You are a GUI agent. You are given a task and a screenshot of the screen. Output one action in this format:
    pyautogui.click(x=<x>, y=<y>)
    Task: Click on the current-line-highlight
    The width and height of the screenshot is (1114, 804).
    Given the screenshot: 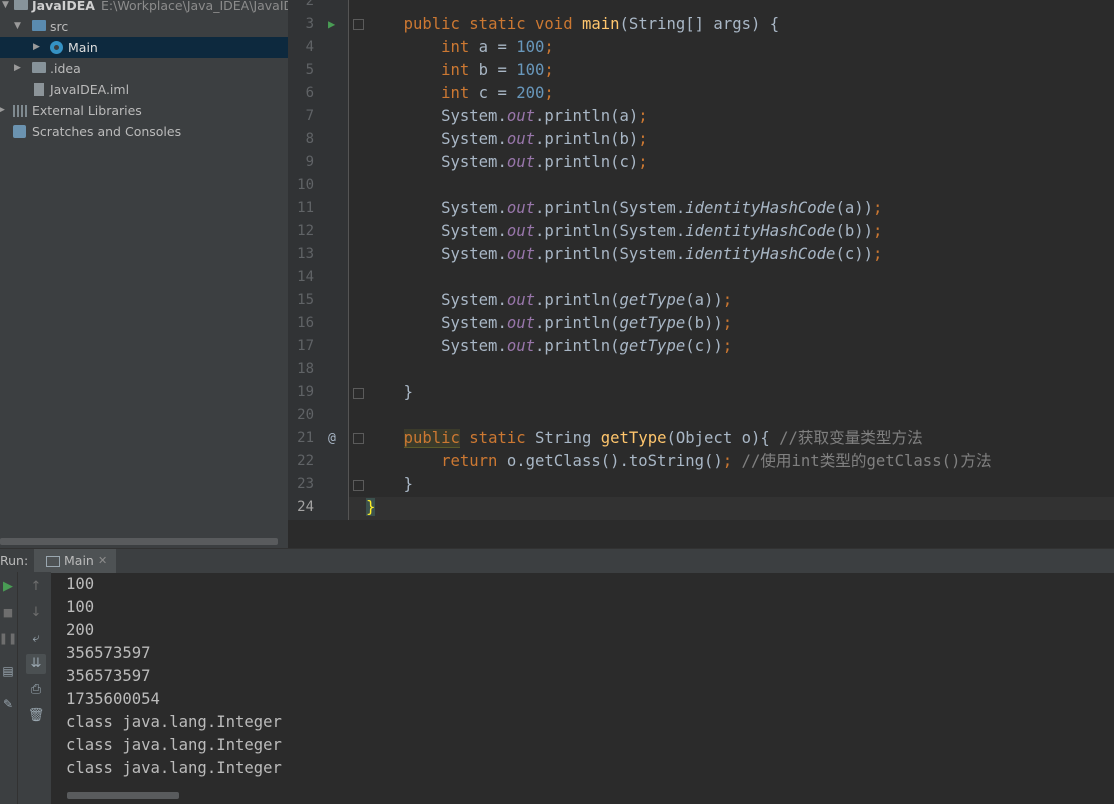 What is the action you would take?
    pyautogui.click(x=701, y=508)
    